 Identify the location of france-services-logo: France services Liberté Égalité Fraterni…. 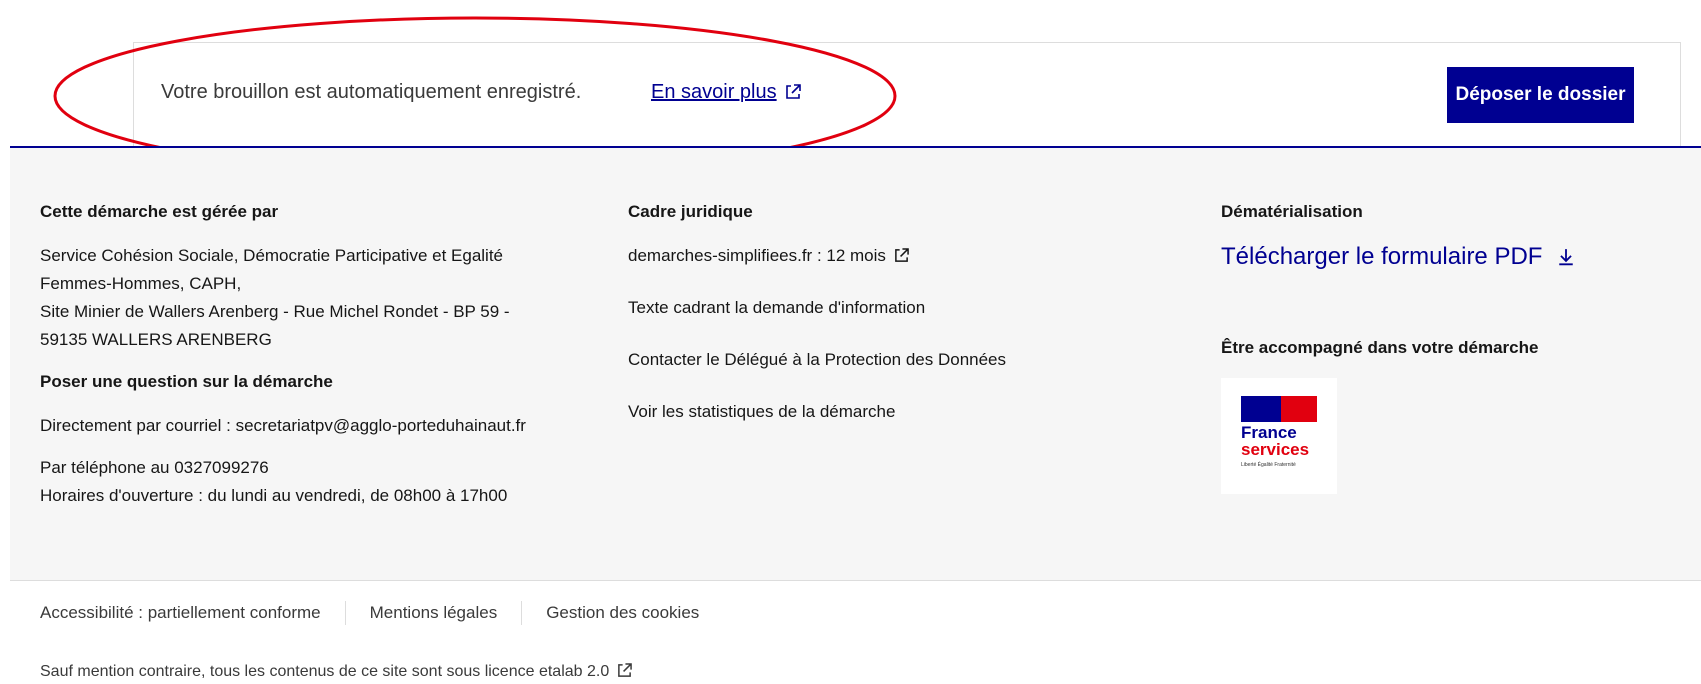
(1279, 436).